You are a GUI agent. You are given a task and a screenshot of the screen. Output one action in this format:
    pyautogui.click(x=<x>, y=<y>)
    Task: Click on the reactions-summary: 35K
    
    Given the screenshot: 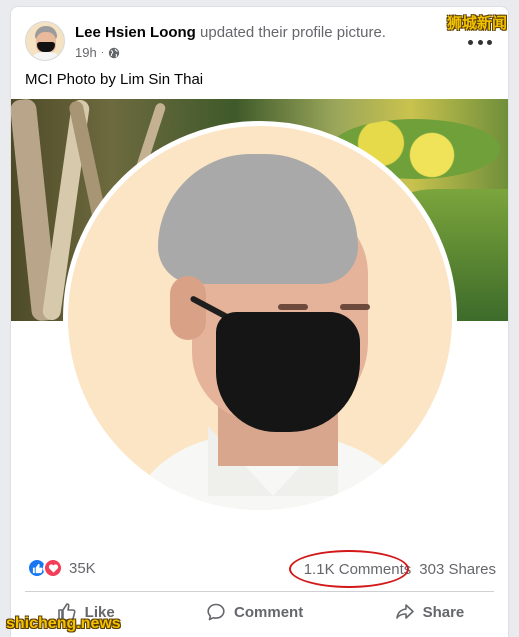 What is the action you would take?
    pyautogui.click(x=61, y=568)
    